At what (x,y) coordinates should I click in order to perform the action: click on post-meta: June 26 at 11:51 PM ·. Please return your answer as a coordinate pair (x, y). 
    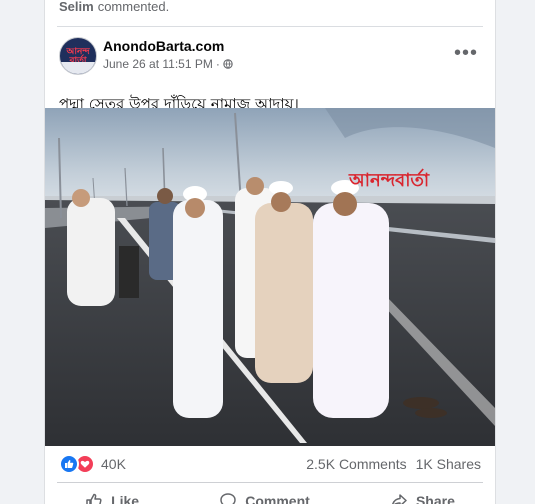
    Looking at the image, I should click on (168, 64).